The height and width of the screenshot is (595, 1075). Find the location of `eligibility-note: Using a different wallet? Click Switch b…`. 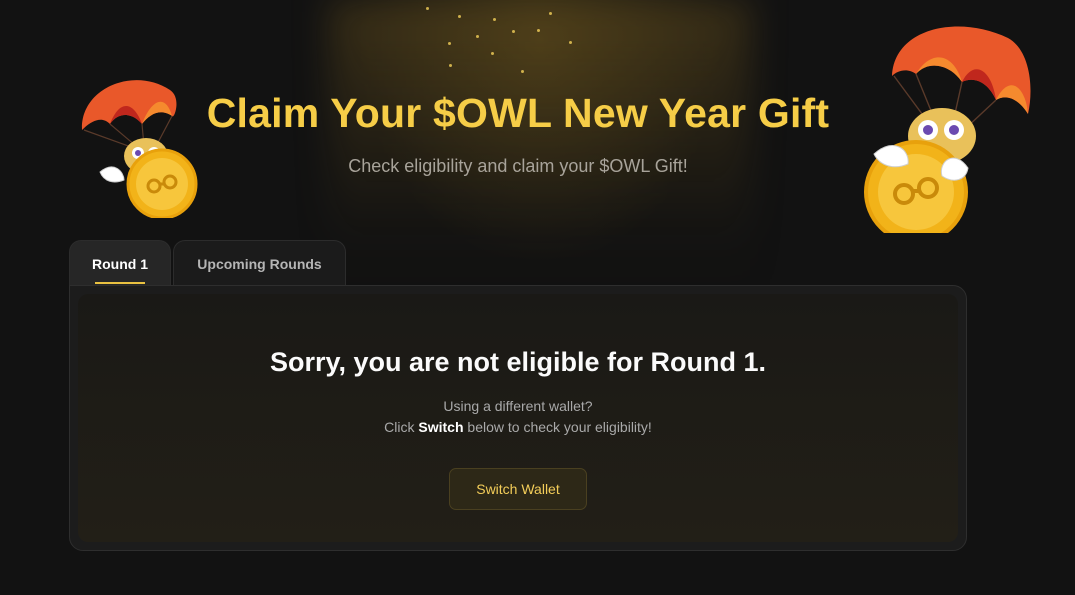

eligibility-note: Using a different wallet? Click Switch b… is located at coordinates (518, 417).